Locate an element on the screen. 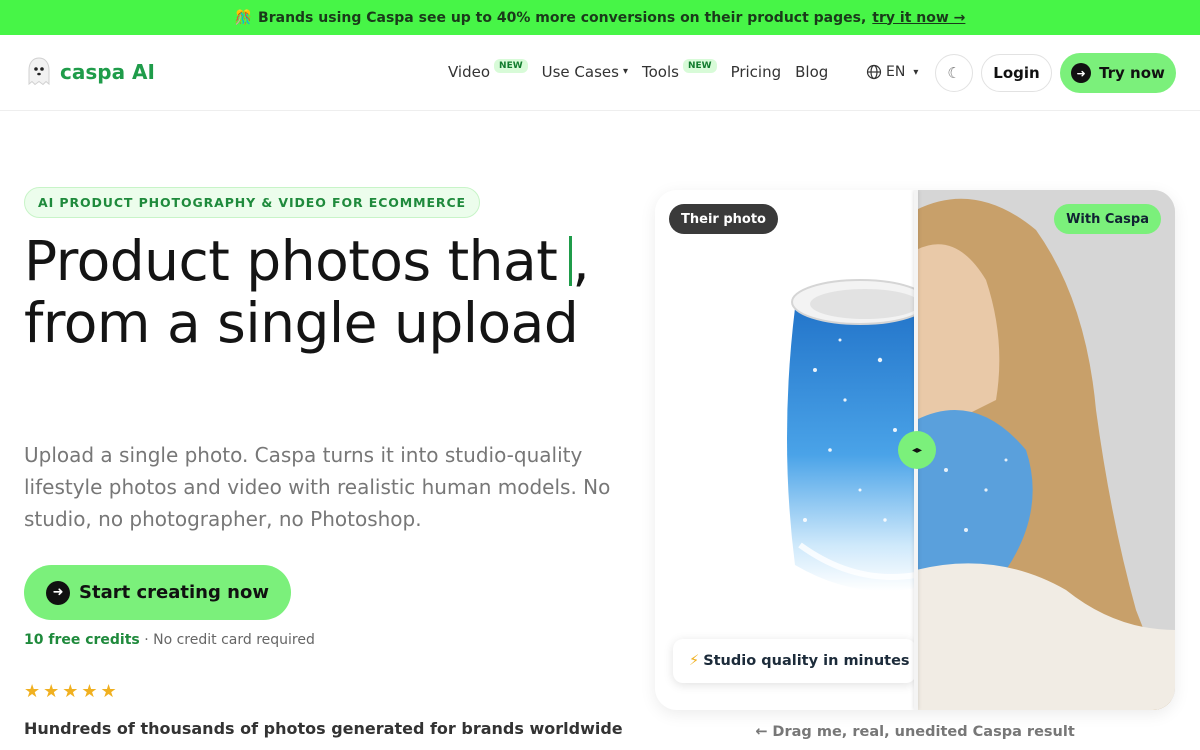 The width and height of the screenshot is (1200, 750). model-wearing-gaiter-image is located at coordinates (1045, 450).